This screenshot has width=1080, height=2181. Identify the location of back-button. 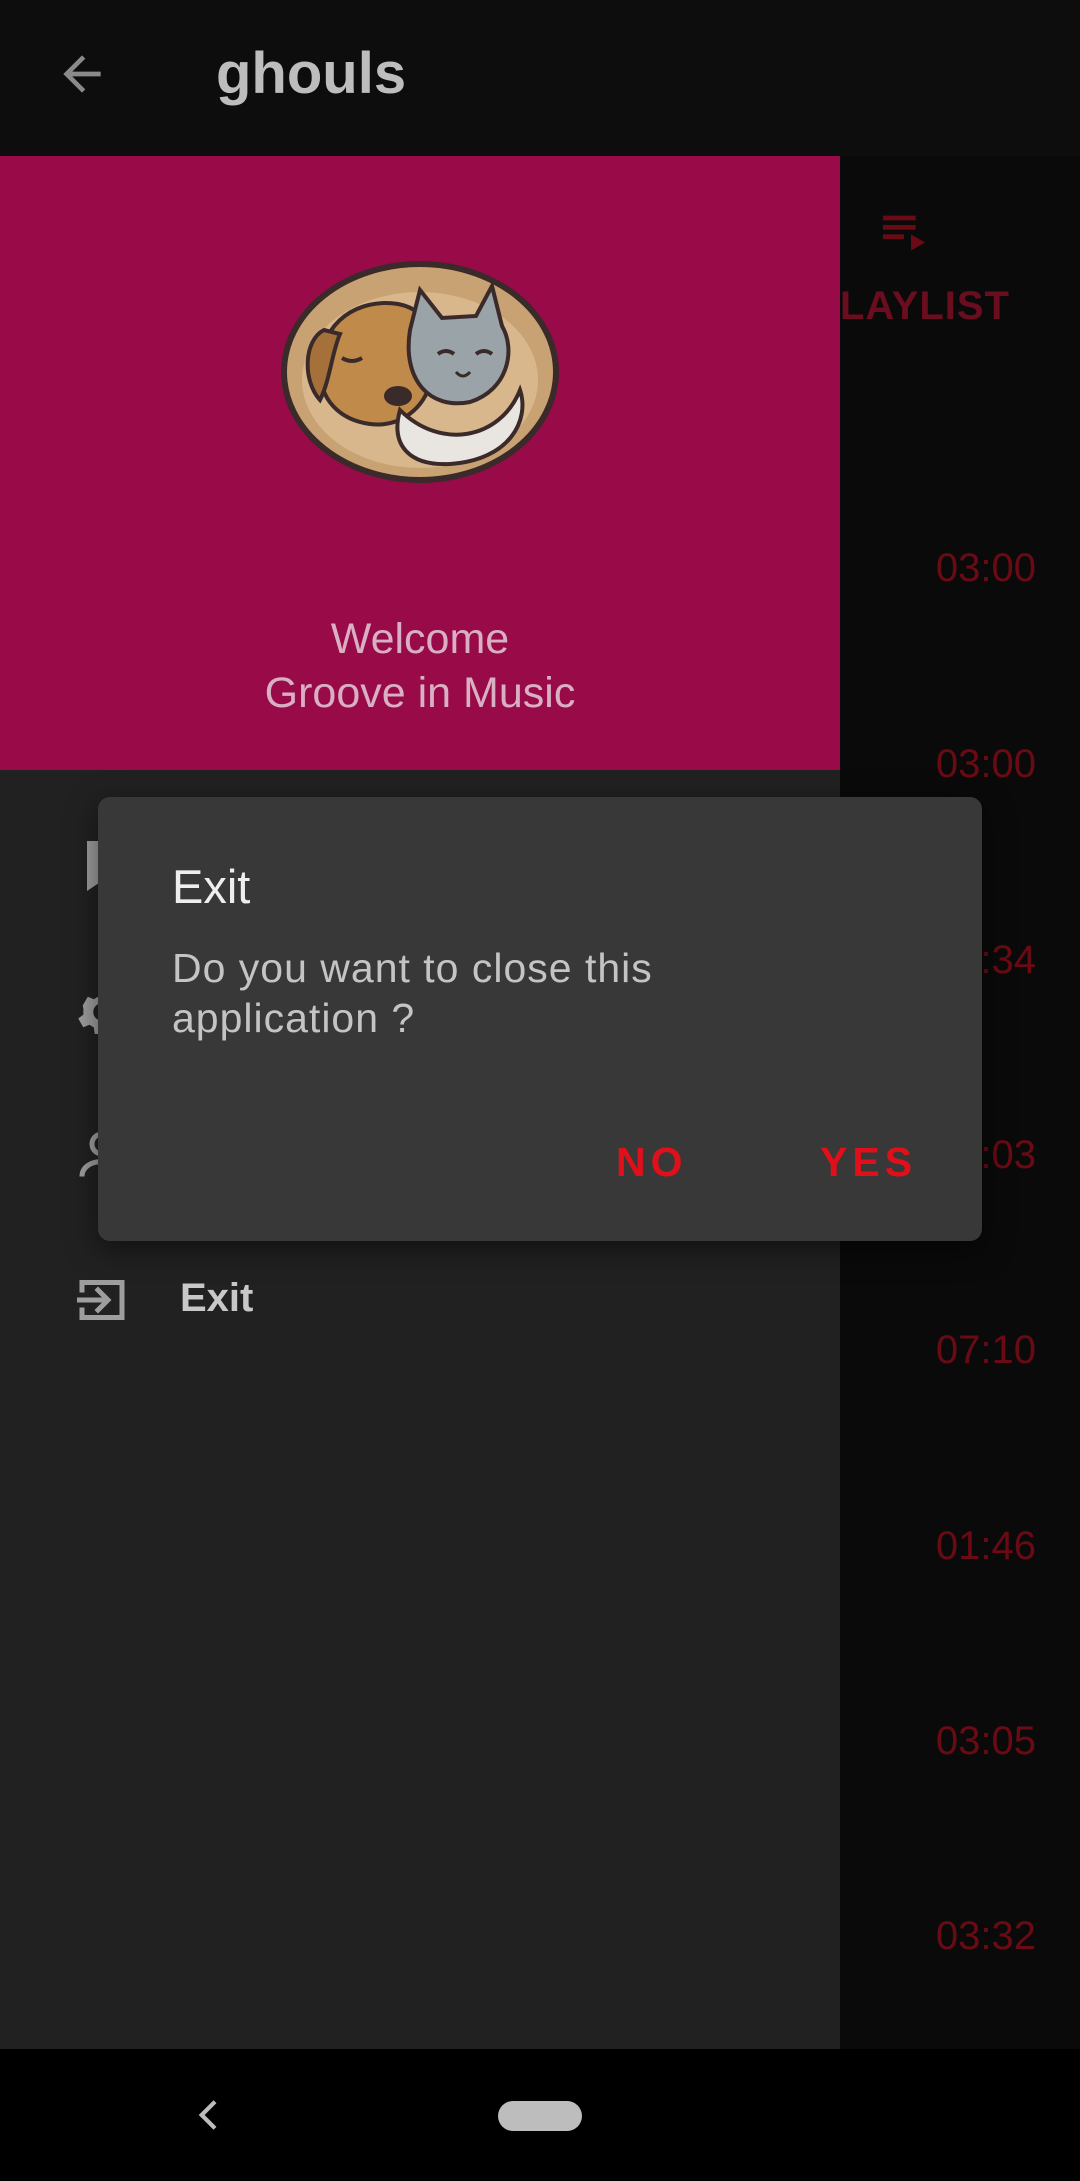
(82, 74).